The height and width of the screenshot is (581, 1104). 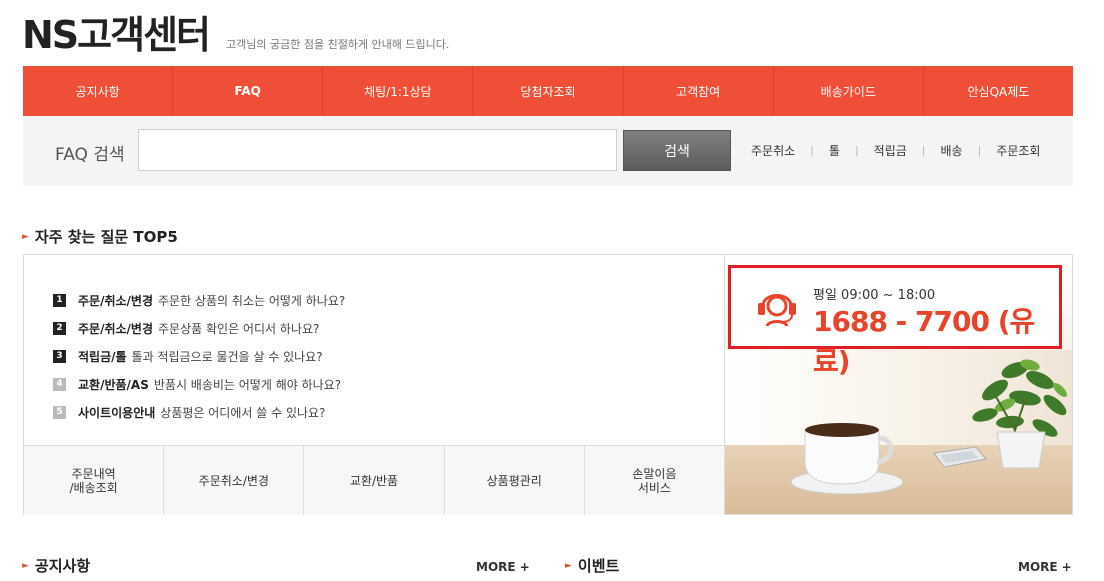 I want to click on faq-search-input, so click(x=377, y=150).